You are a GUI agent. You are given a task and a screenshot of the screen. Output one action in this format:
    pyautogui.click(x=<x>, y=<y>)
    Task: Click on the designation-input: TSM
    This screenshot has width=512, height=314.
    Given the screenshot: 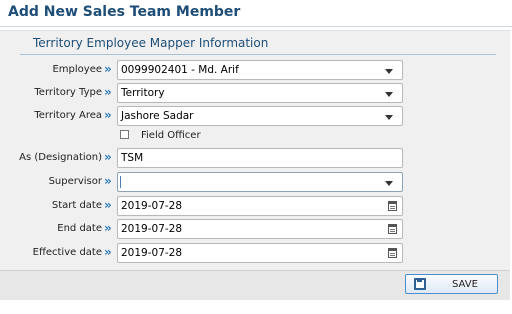 What is the action you would take?
    pyautogui.click(x=260, y=158)
    